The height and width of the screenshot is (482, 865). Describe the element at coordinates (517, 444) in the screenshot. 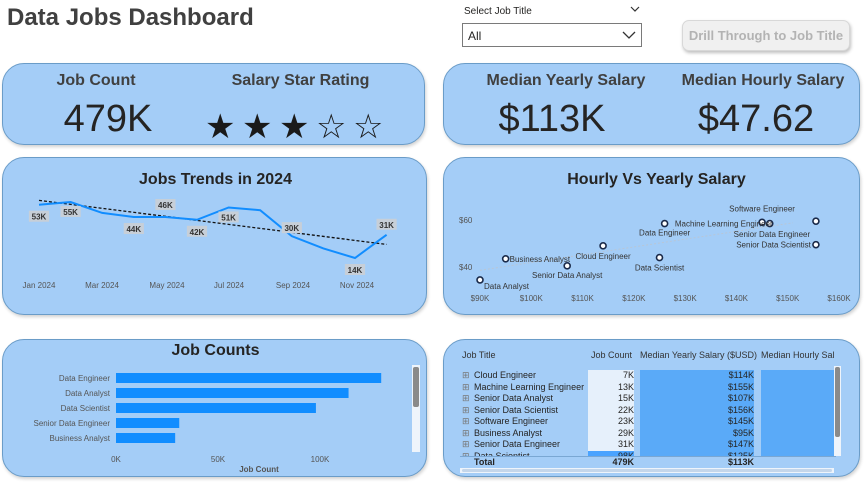

I see `cell-job-title: Senior Data Engineer` at that location.